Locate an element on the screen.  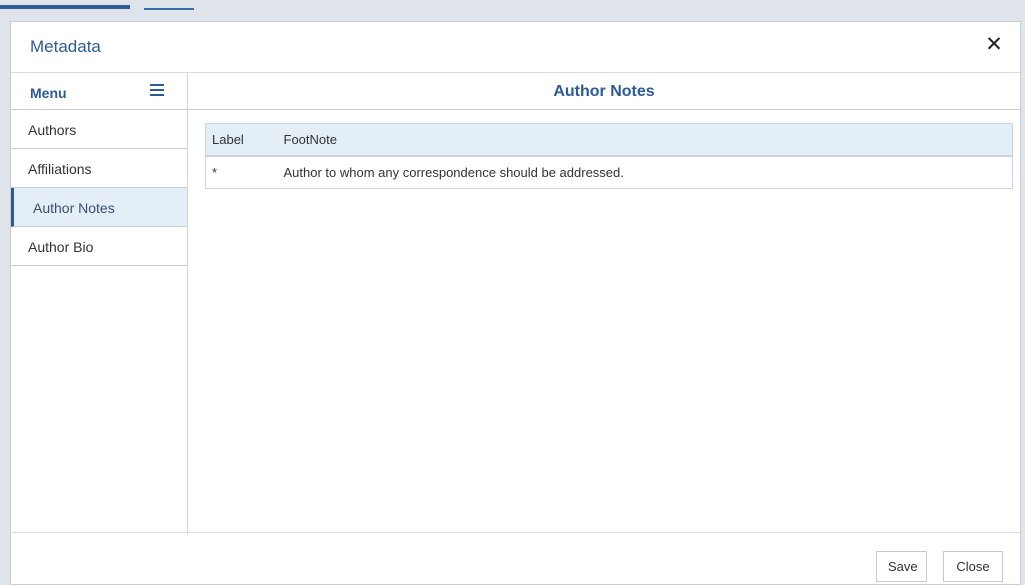
content-header: Author Notes is located at coordinates (604, 91).